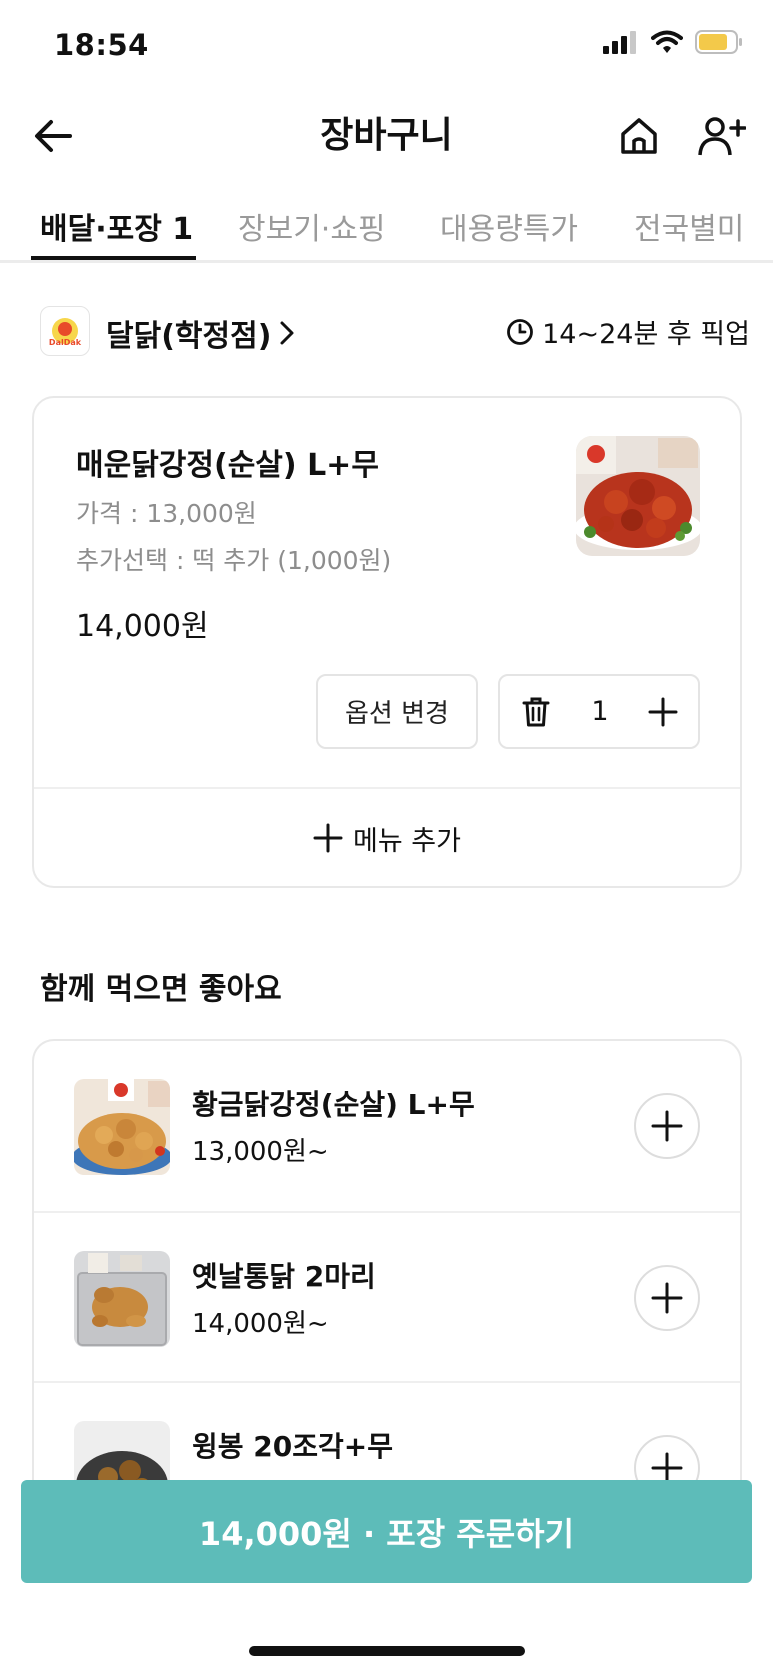 This screenshot has width=773, height=1674. I want to click on status-bar: 18:54, so click(386, 45).